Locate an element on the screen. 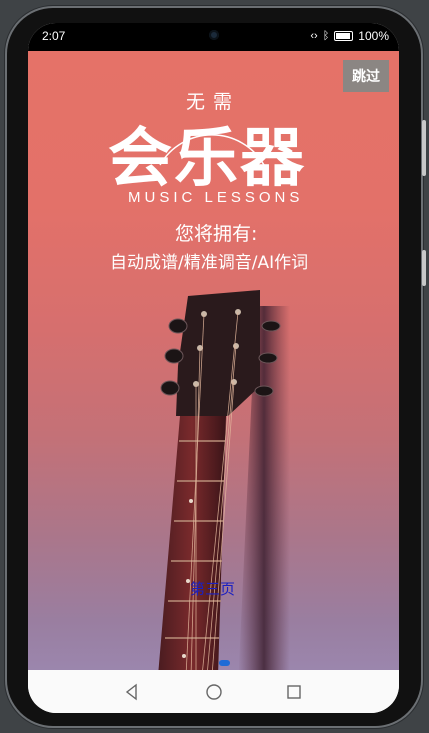 The image size is (429, 733). home-icon is located at coordinates (214, 692).